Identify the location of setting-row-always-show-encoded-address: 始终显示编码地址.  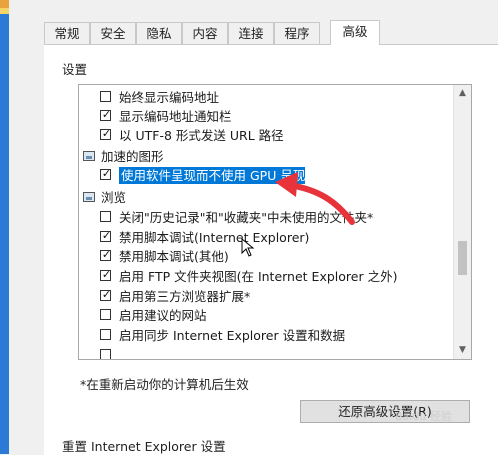
(266, 97).